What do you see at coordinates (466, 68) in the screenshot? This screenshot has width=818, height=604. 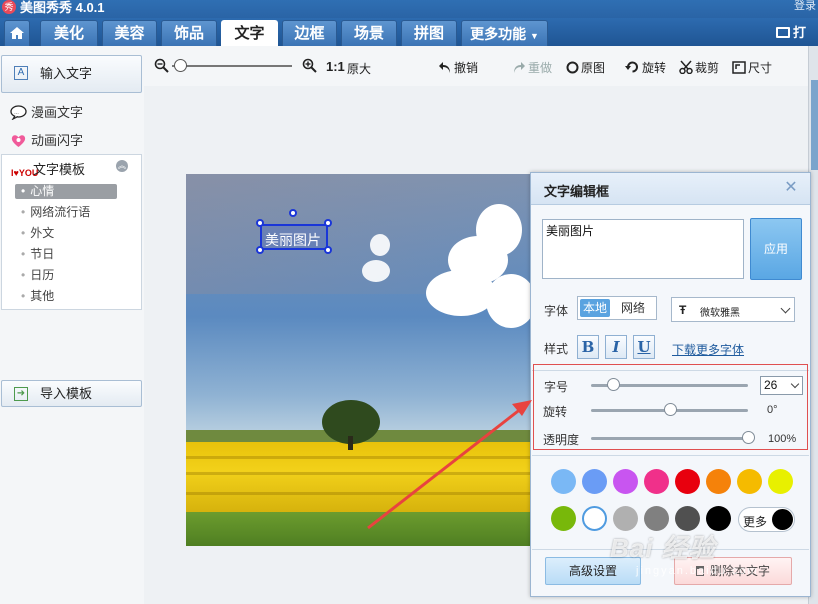 I see `undo-label: 撤销` at bounding box center [466, 68].